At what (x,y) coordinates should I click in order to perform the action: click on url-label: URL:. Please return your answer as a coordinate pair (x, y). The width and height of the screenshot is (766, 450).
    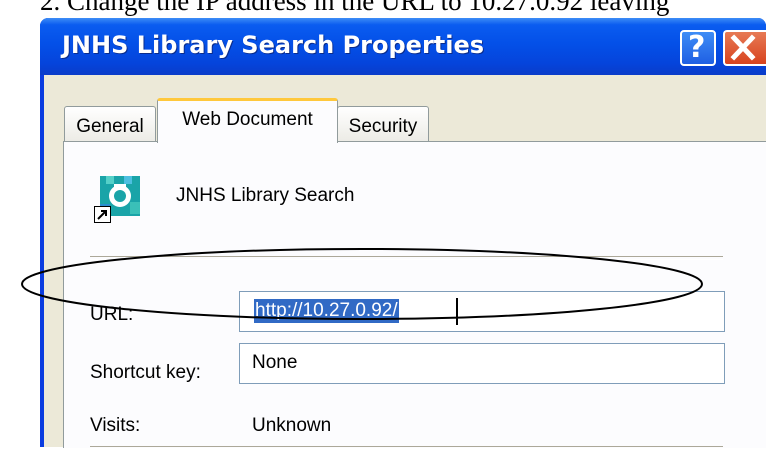
    Looking at the image, I should click on (112, 314).